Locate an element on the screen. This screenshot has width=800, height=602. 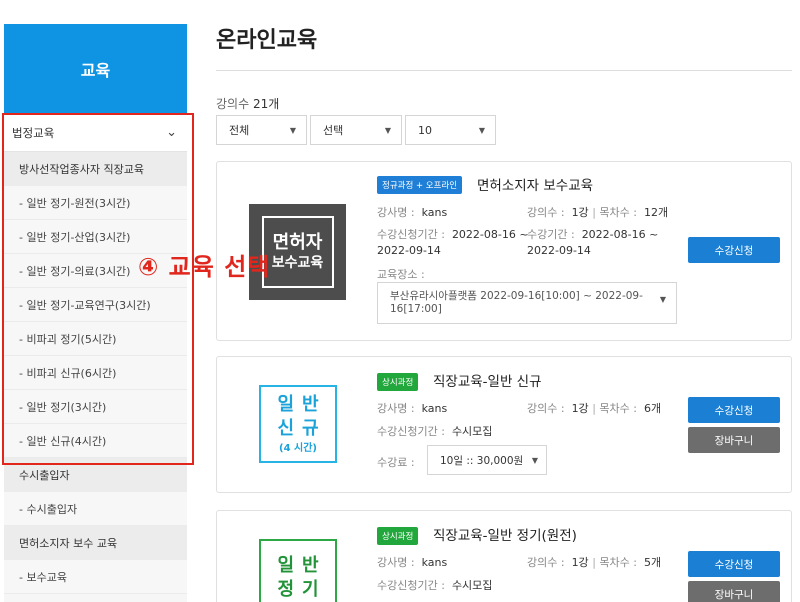
thumb-line: 보수교육 is located at coordinates (297, 262).